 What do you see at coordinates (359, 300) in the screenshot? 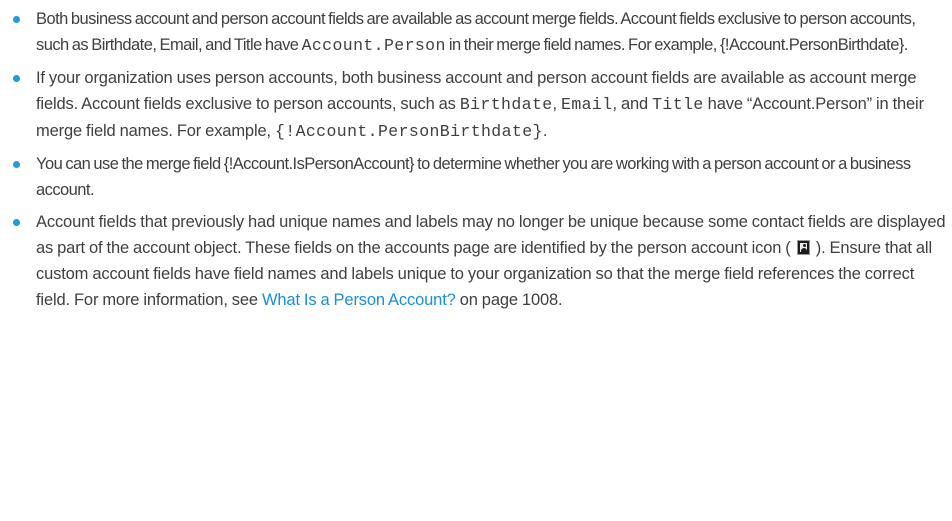
I see `person-account-link: What Is a Person Account?` at bounding box center [359, 300].